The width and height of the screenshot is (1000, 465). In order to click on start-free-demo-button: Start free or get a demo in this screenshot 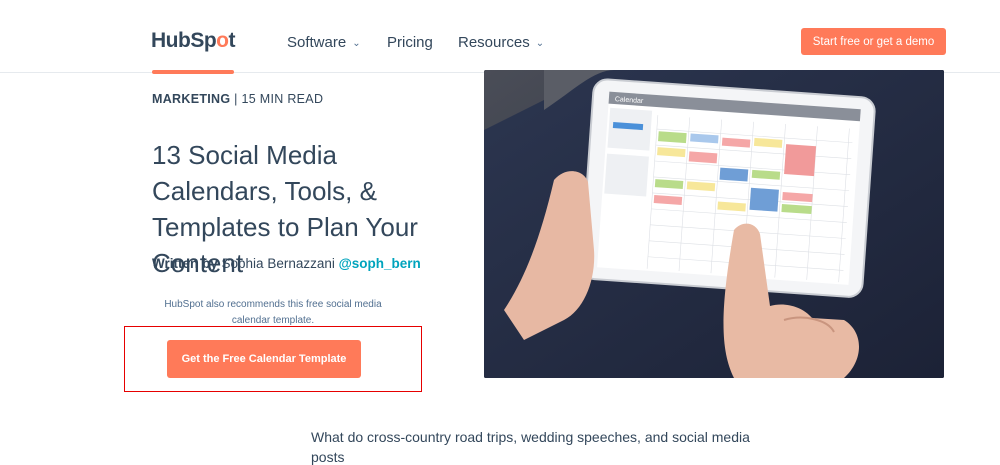, I will do `click(873, 41)`.